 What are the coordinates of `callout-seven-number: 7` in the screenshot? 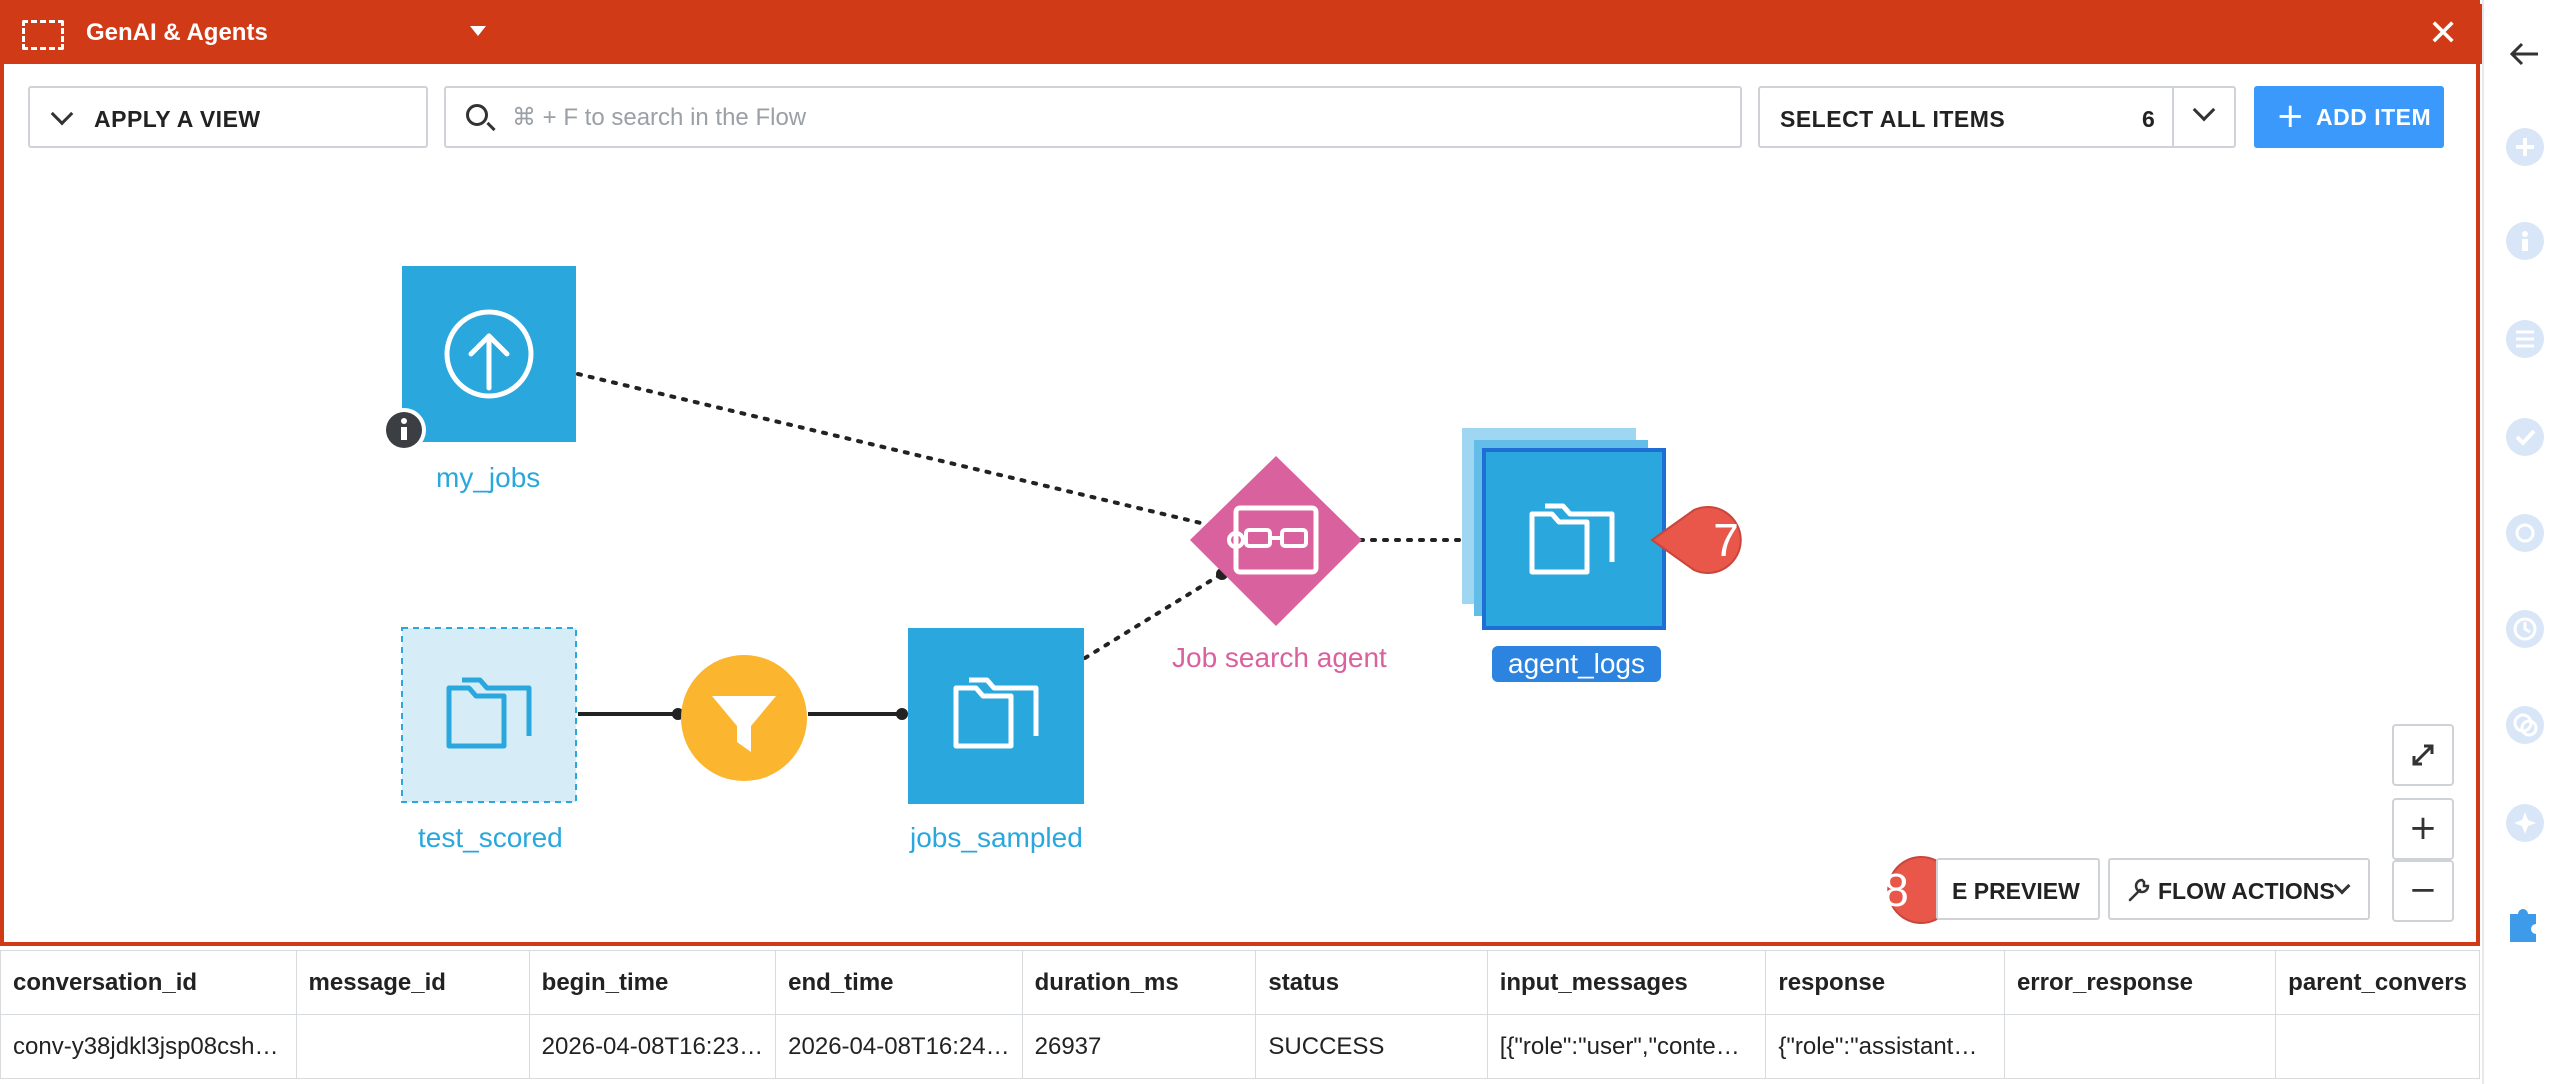 It's located at (1726, 540).